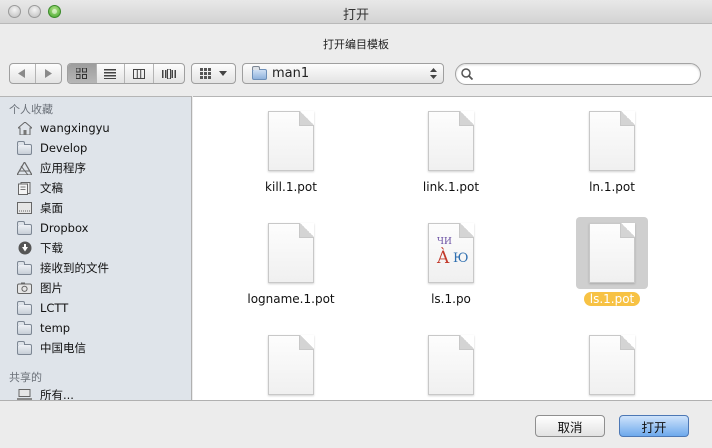 The width and height of the screenshot is (712, 448). I want to click on sidebar-item-temp: temp, so click(43, 328).